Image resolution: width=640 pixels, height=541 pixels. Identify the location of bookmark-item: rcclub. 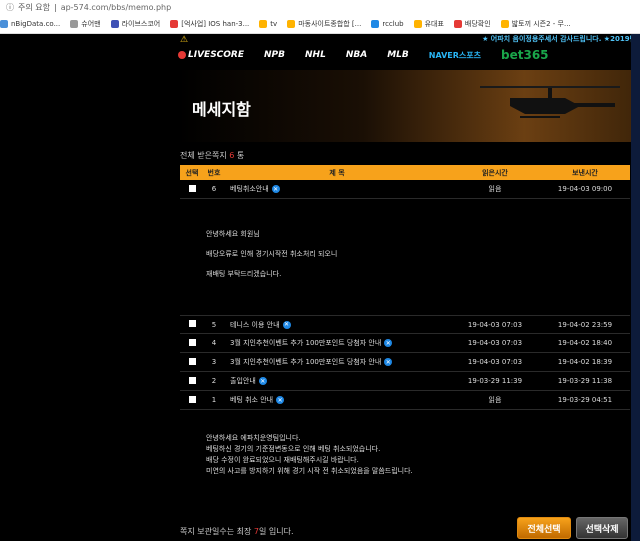
(387, 23).